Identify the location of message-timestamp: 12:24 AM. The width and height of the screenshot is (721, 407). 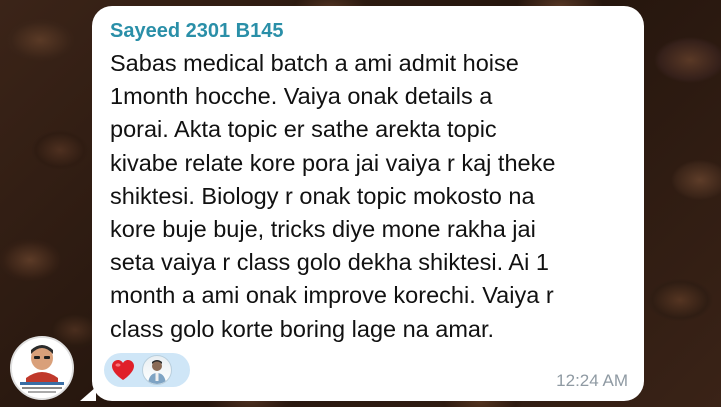
(592, 380).